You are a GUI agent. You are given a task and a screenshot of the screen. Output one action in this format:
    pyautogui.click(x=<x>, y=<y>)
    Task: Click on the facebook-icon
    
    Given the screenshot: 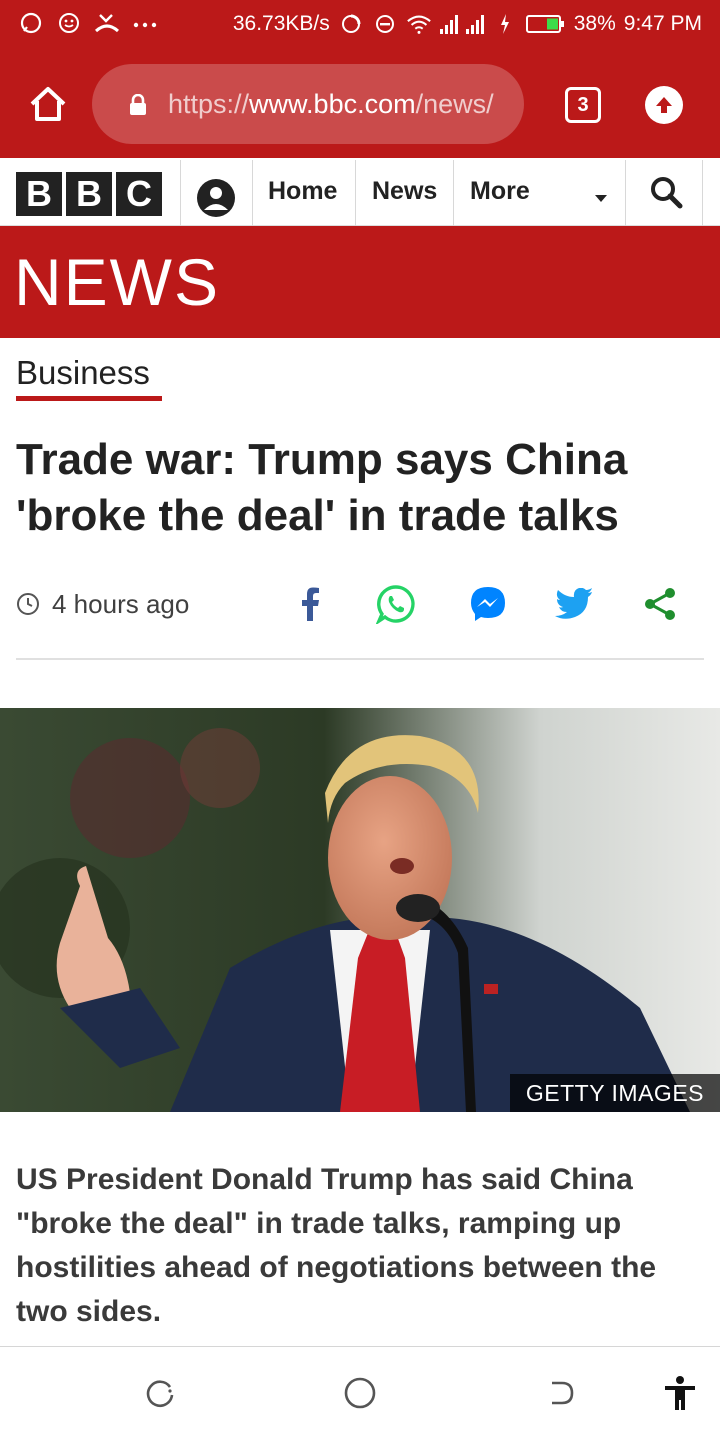 What is the action you would take?
    pyautogui.click(x=310, y=604)
    